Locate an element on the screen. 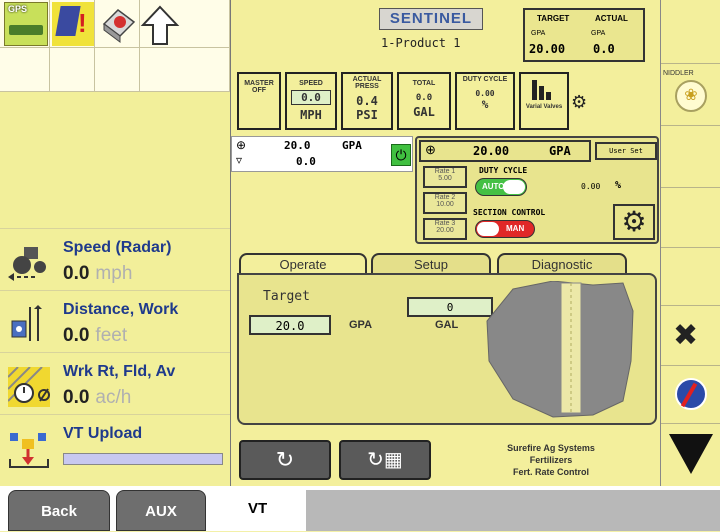 This screenshot has height=532, width=720. duty-cycle-gauge: DUTY CYCLE 0.00 % is located at coordinates (485, 101).